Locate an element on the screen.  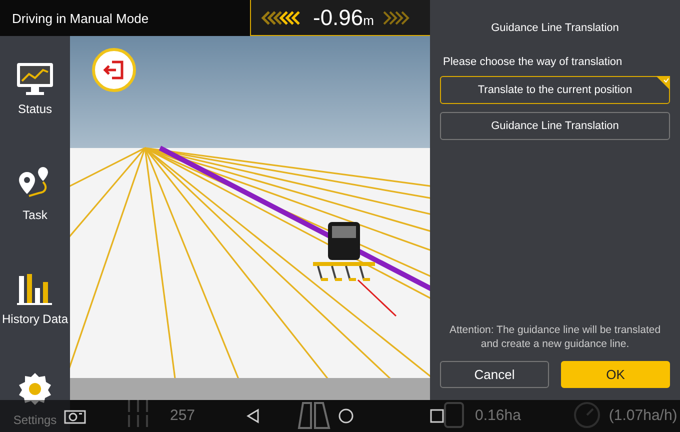
toolbar-reading: (1.07ha/h) is located at coordinates (643, 415).